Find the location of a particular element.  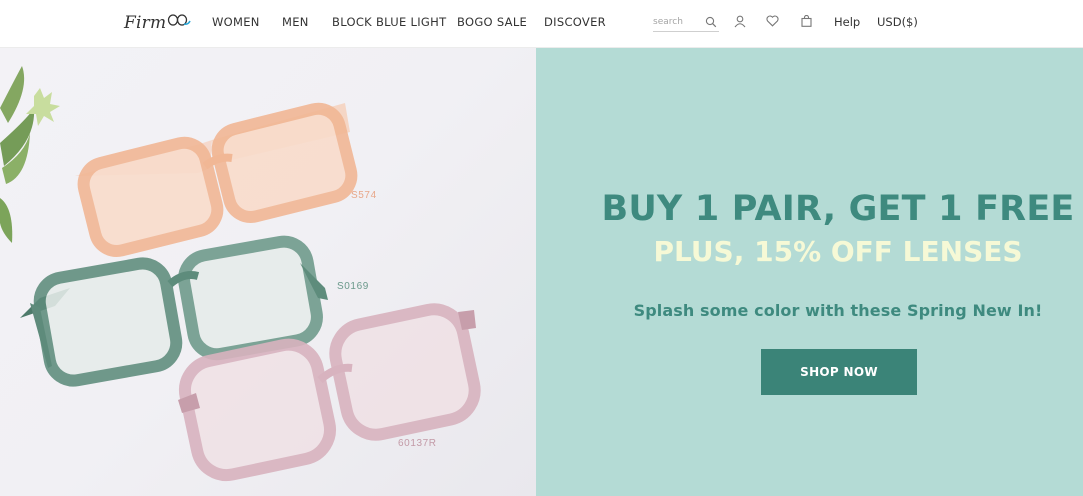

search-input is located at coordinates (678, 21).